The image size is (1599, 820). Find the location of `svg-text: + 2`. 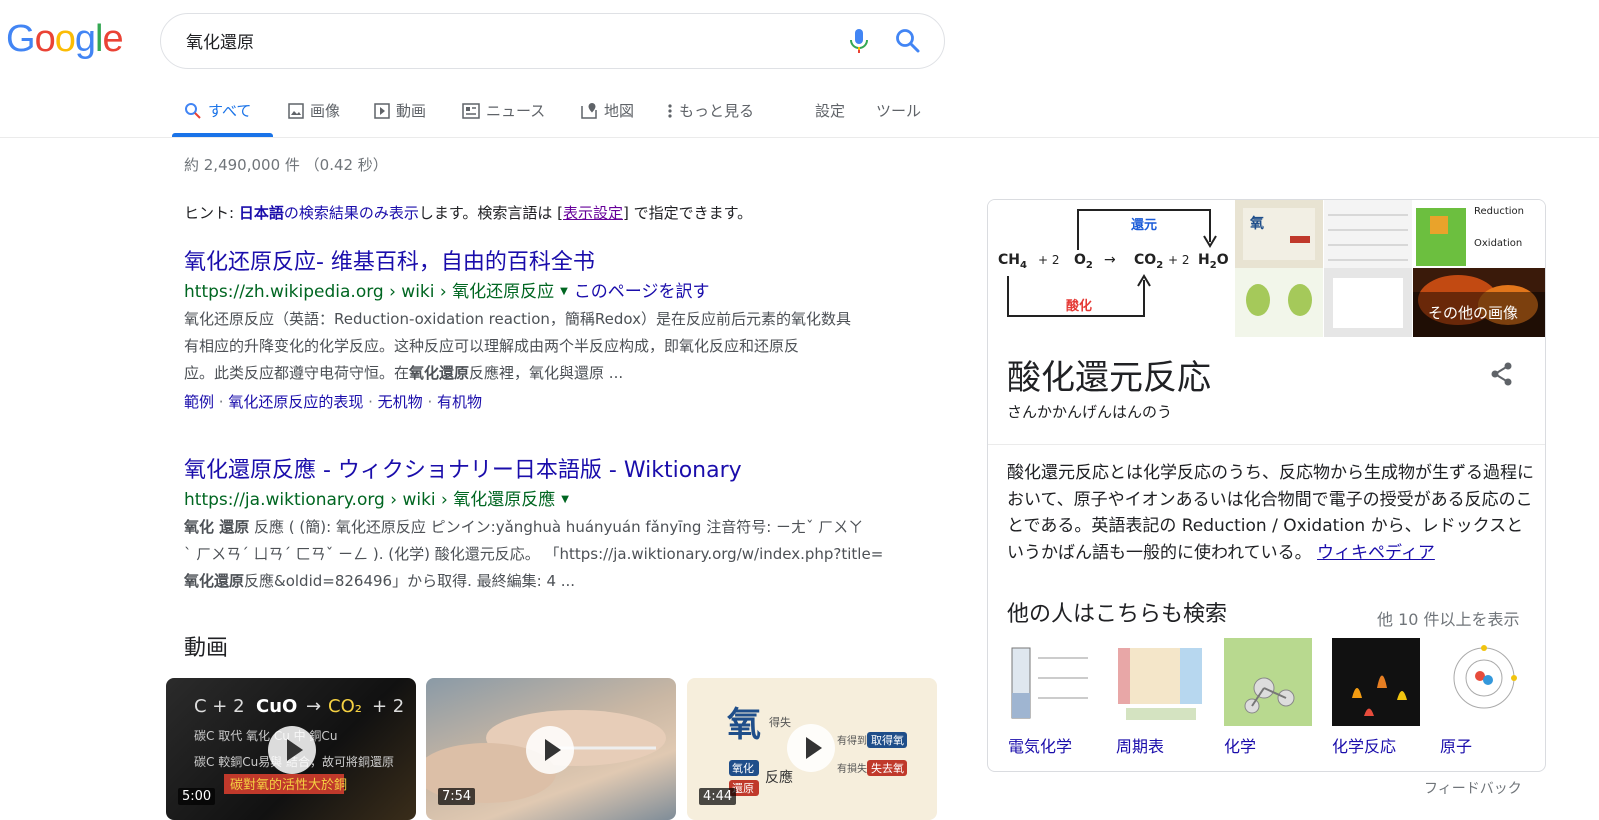

svg-text: + 2 is located at coordinates (388, 706).